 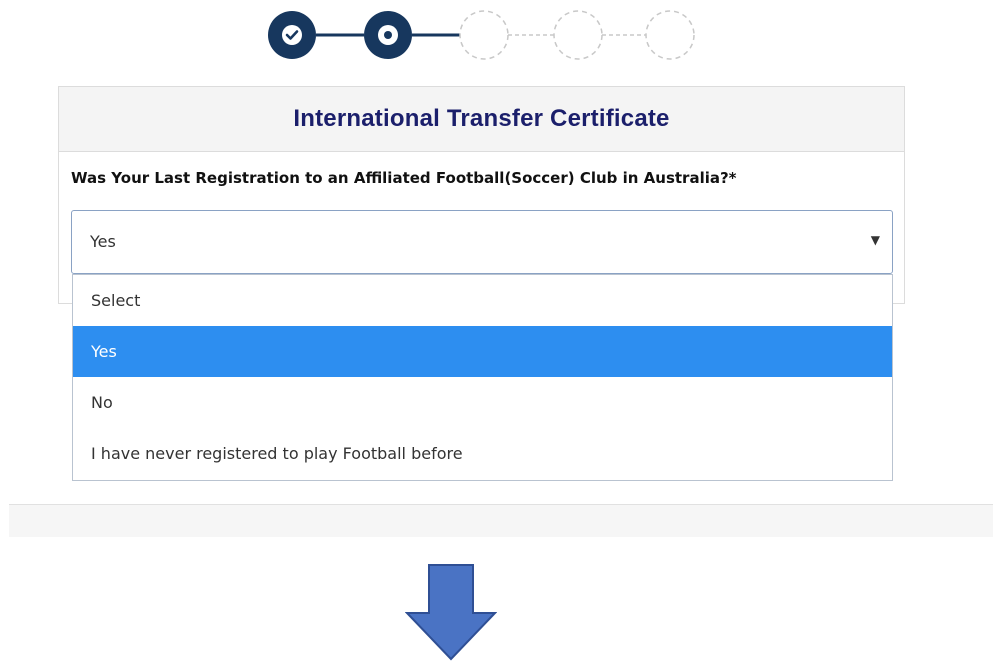 What do you see at coordinates (451, 612) in the screenshot?
I see `down-arrow-icon` at bounding box center [451, 612].